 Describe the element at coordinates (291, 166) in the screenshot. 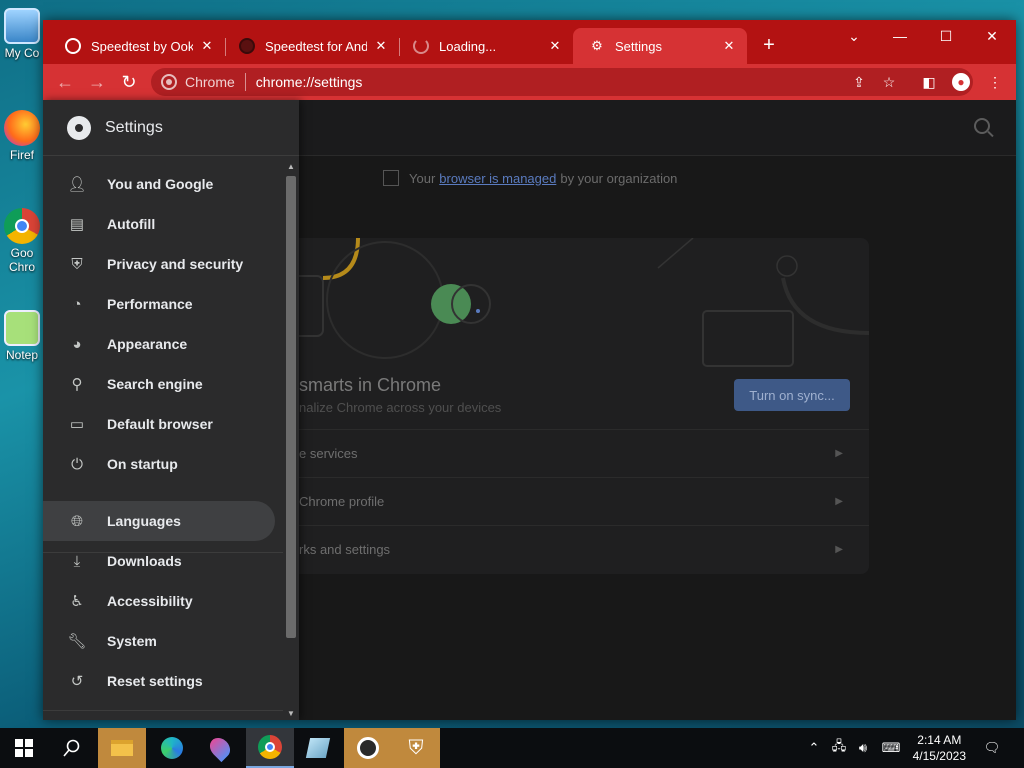

I see `scroll-up-icon: ▲` at that location.